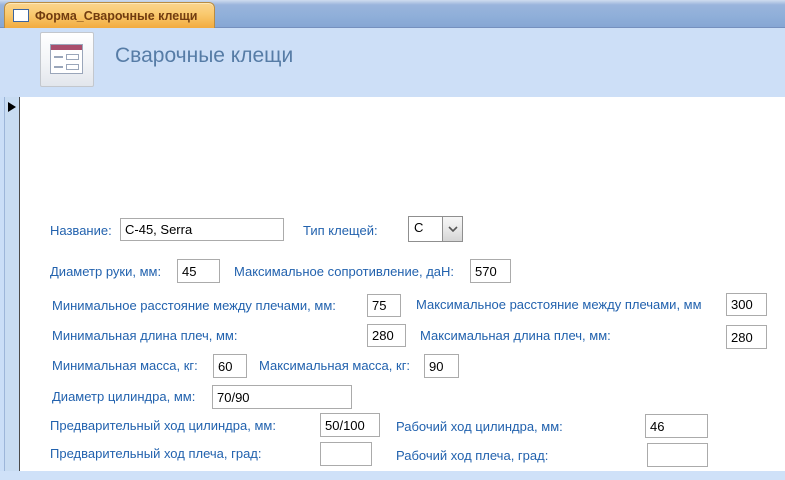 The height and width of the screenshot is (480, 785). I want to click on tab-label: Форма_Сварочные клещи, so click(116, 15).